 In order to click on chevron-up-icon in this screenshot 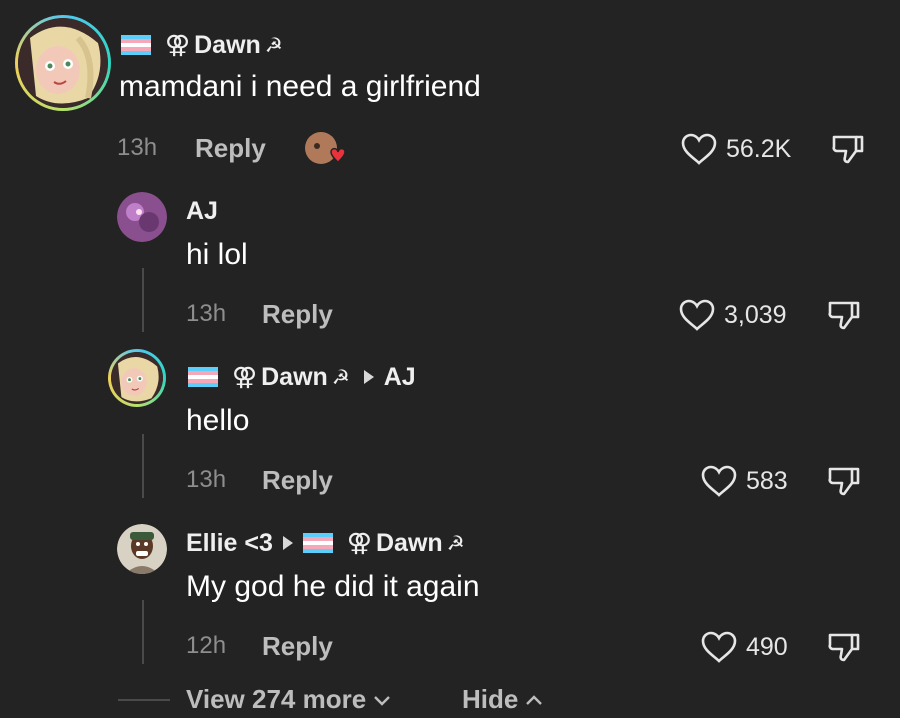, I will do `click(534, 699)`.